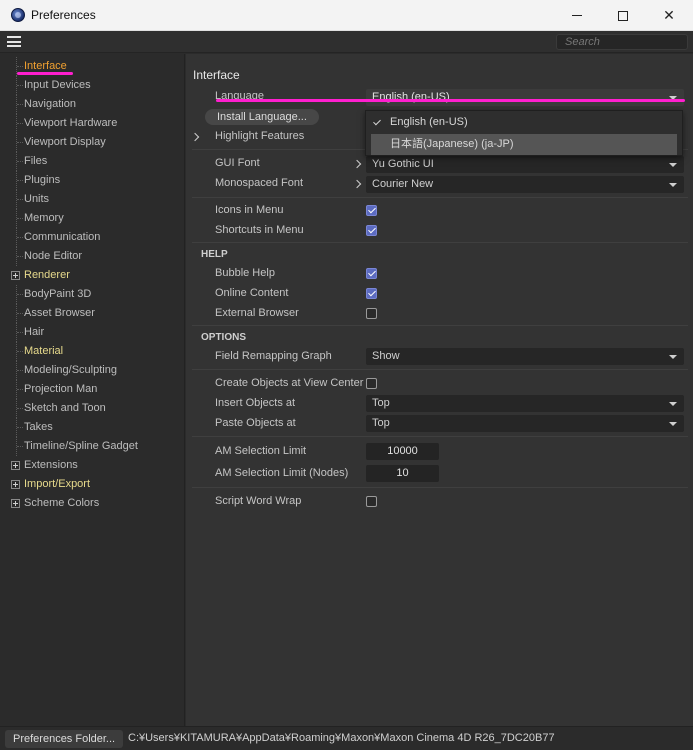 The width and height of the screenshot is (693, 750). I want to click on minimize-icon, so click(577, 15).